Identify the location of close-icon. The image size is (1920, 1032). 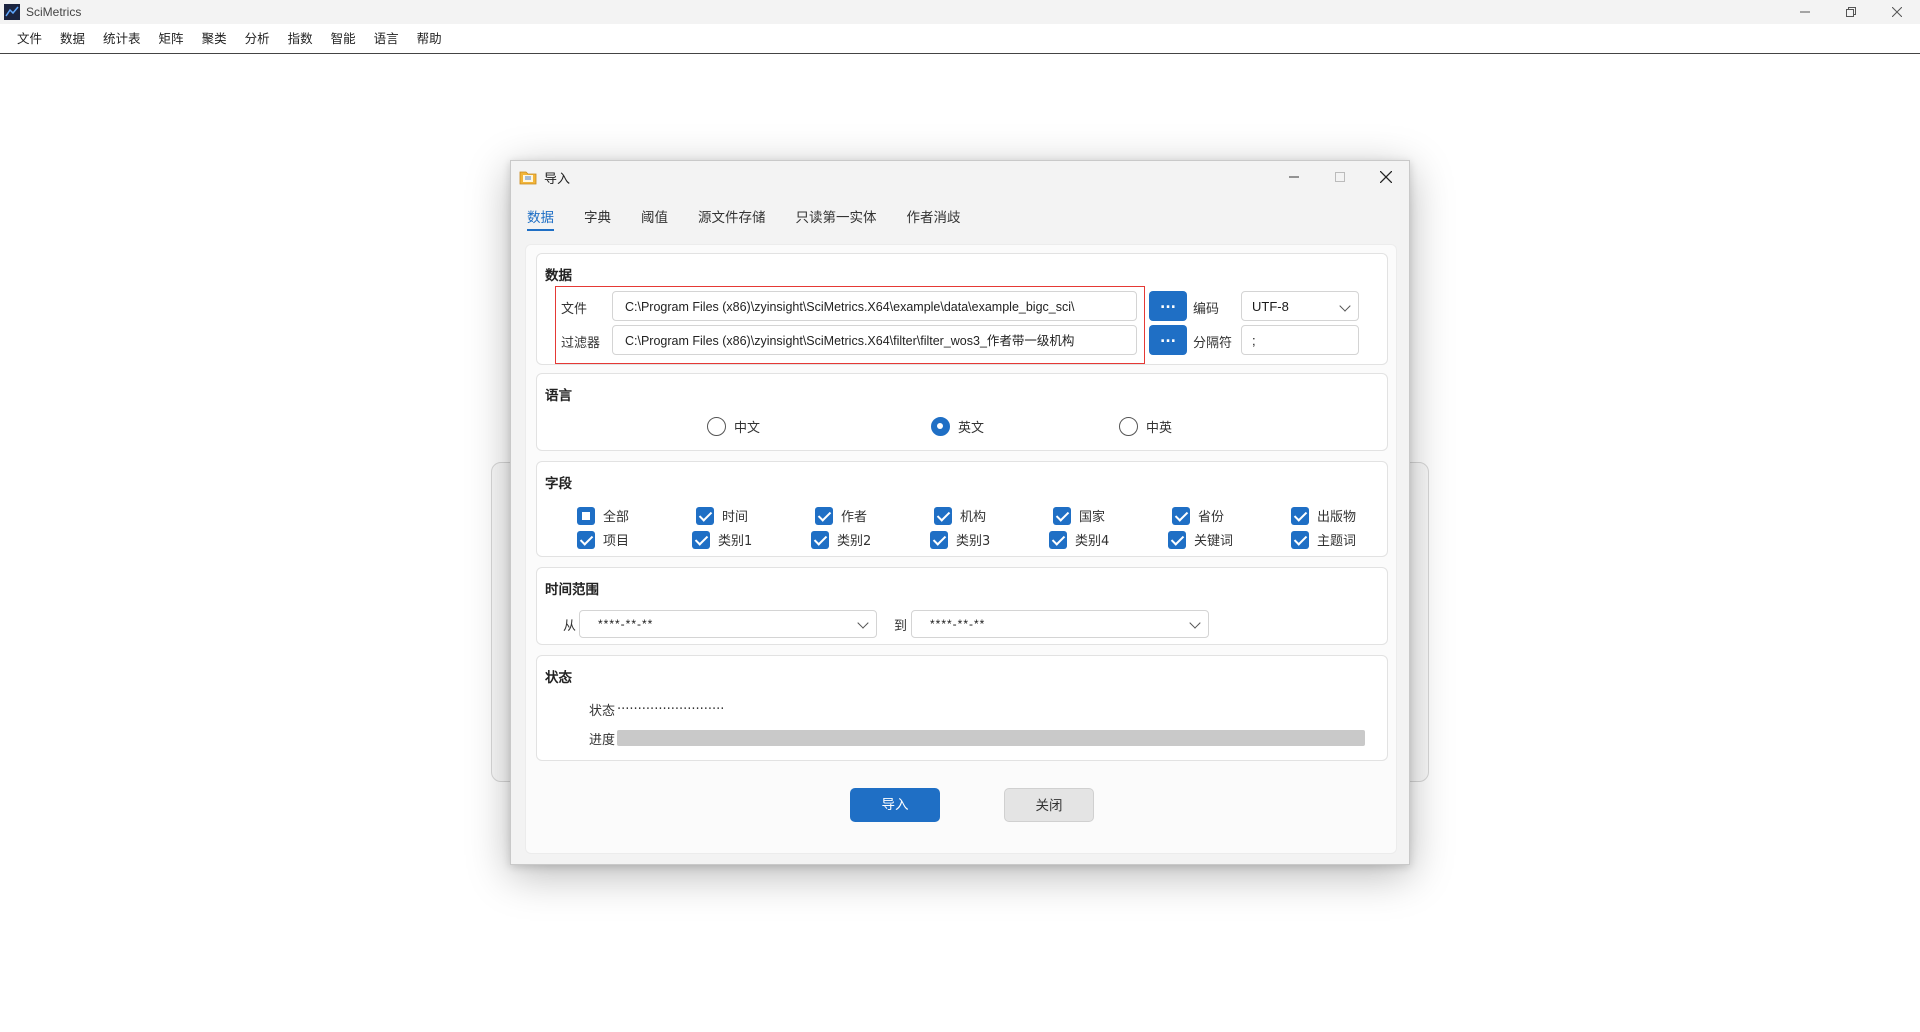
(1897, 12).